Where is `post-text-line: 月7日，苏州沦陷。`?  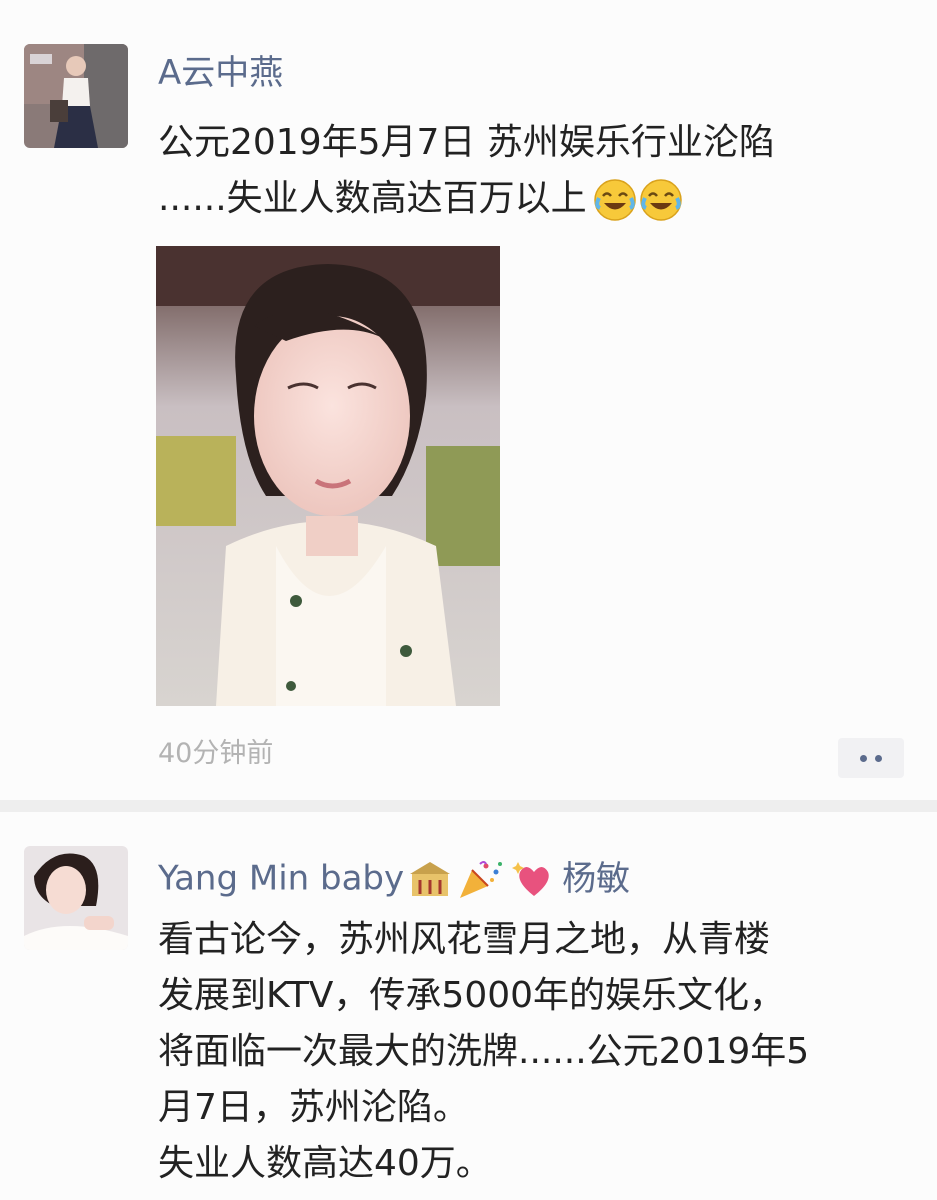 post-text-line: 月7日，苏州沦陷。 is located at coordinates (313, 1107).